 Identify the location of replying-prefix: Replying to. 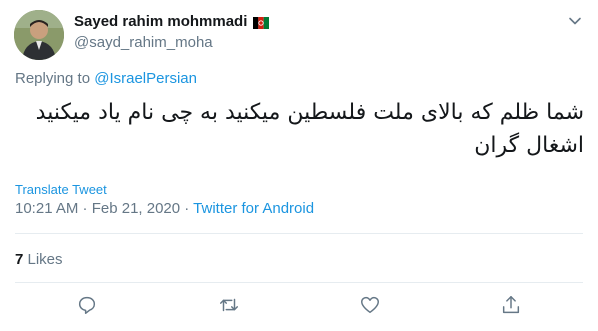
(55, 78).